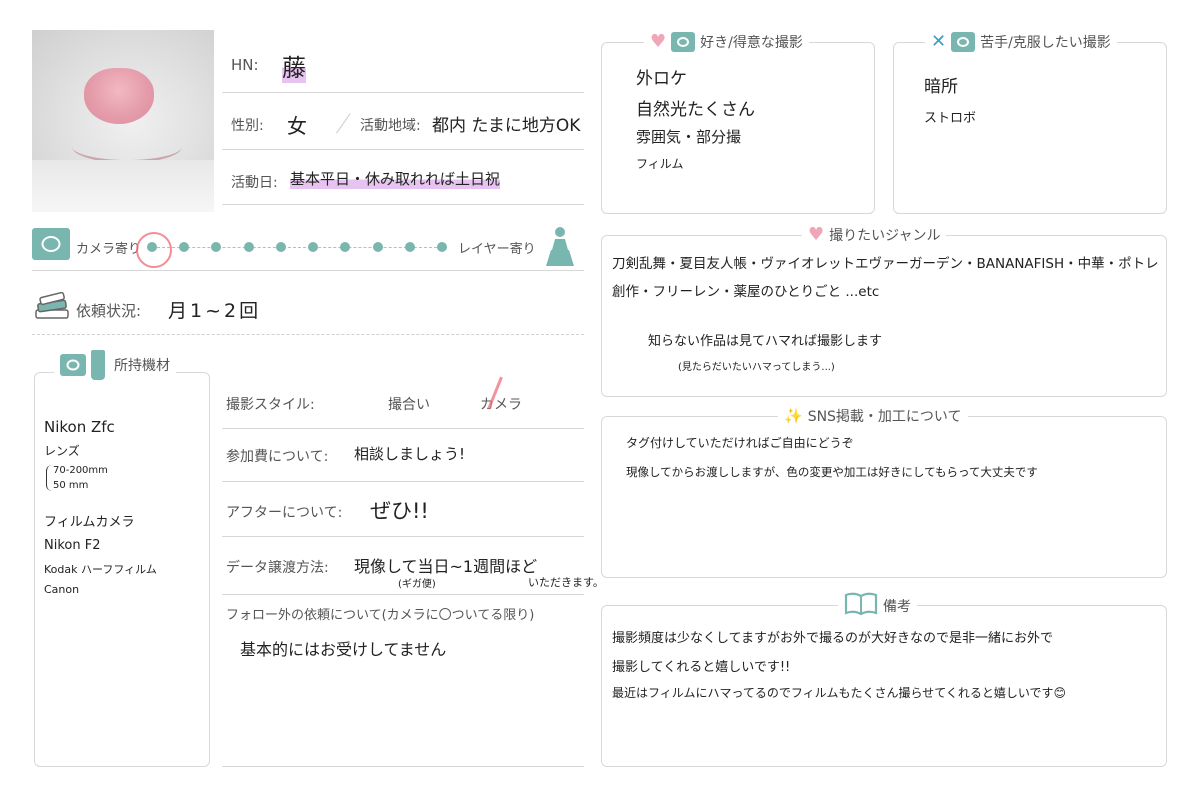 The width and height of the screenshot is (1199, 800). I want to click on gender-label: 性別:, so click(247, 126).